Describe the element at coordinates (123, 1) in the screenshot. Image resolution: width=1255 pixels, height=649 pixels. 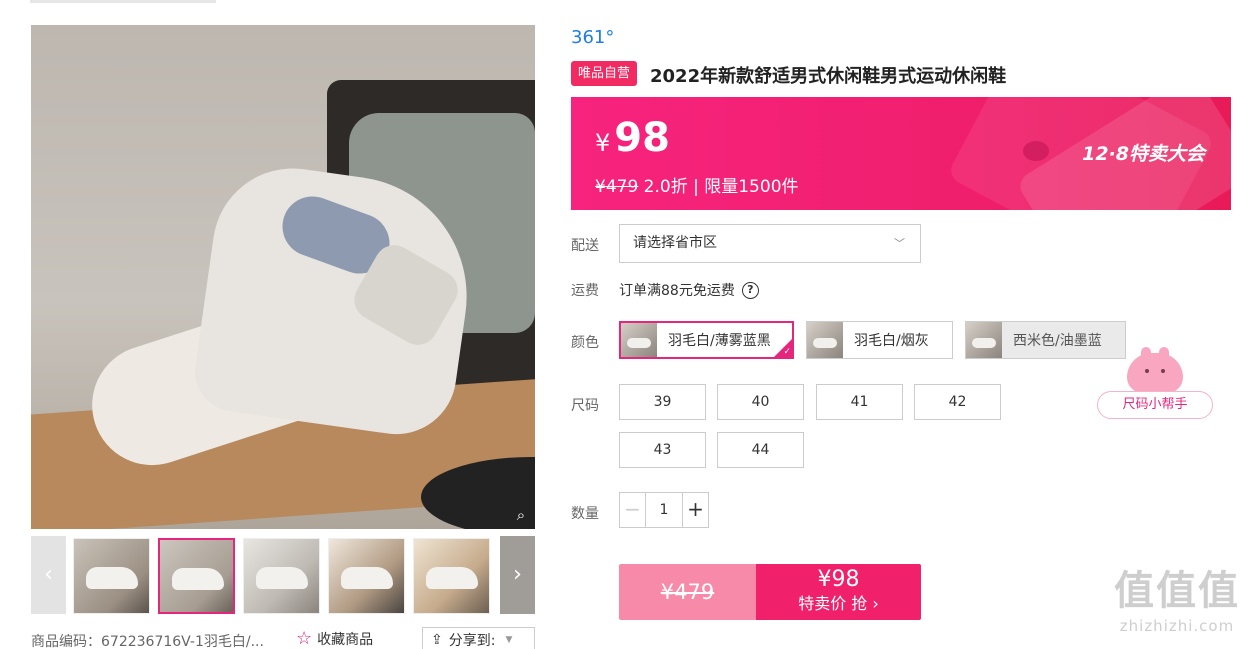
I see `top-divider` at that location.